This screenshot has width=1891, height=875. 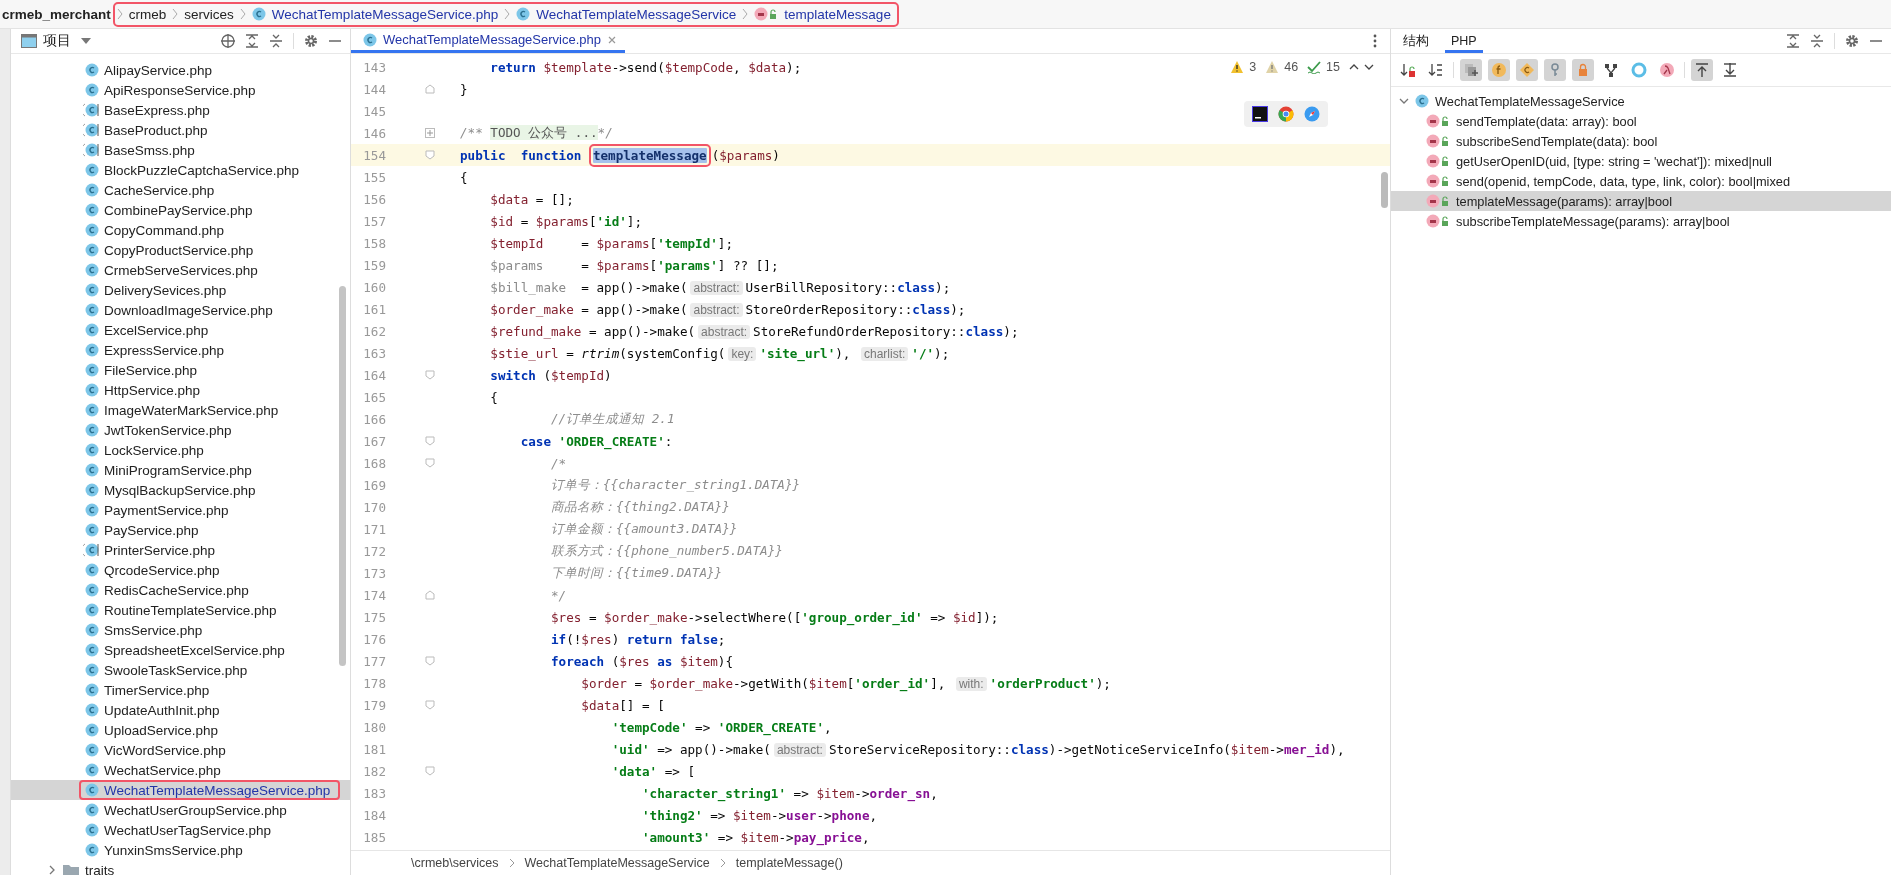 I want to click on file-name: DeliverySevices.php, so click(x=165, y=290).